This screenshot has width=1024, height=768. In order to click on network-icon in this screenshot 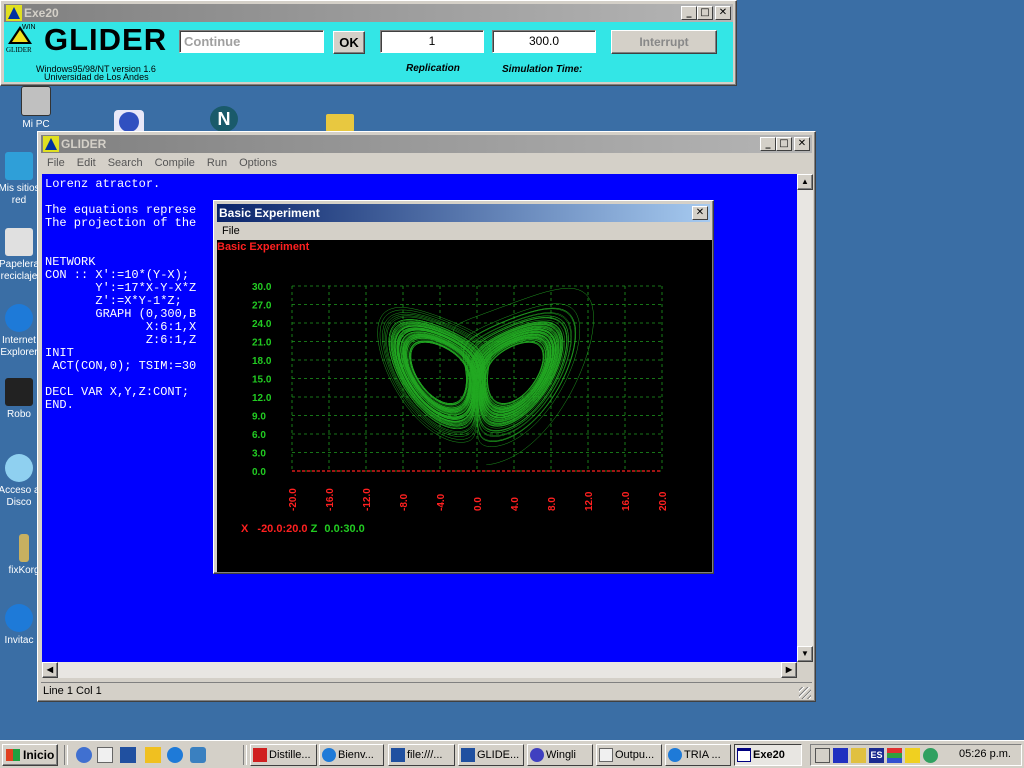, I will do `click(930, 755)`.